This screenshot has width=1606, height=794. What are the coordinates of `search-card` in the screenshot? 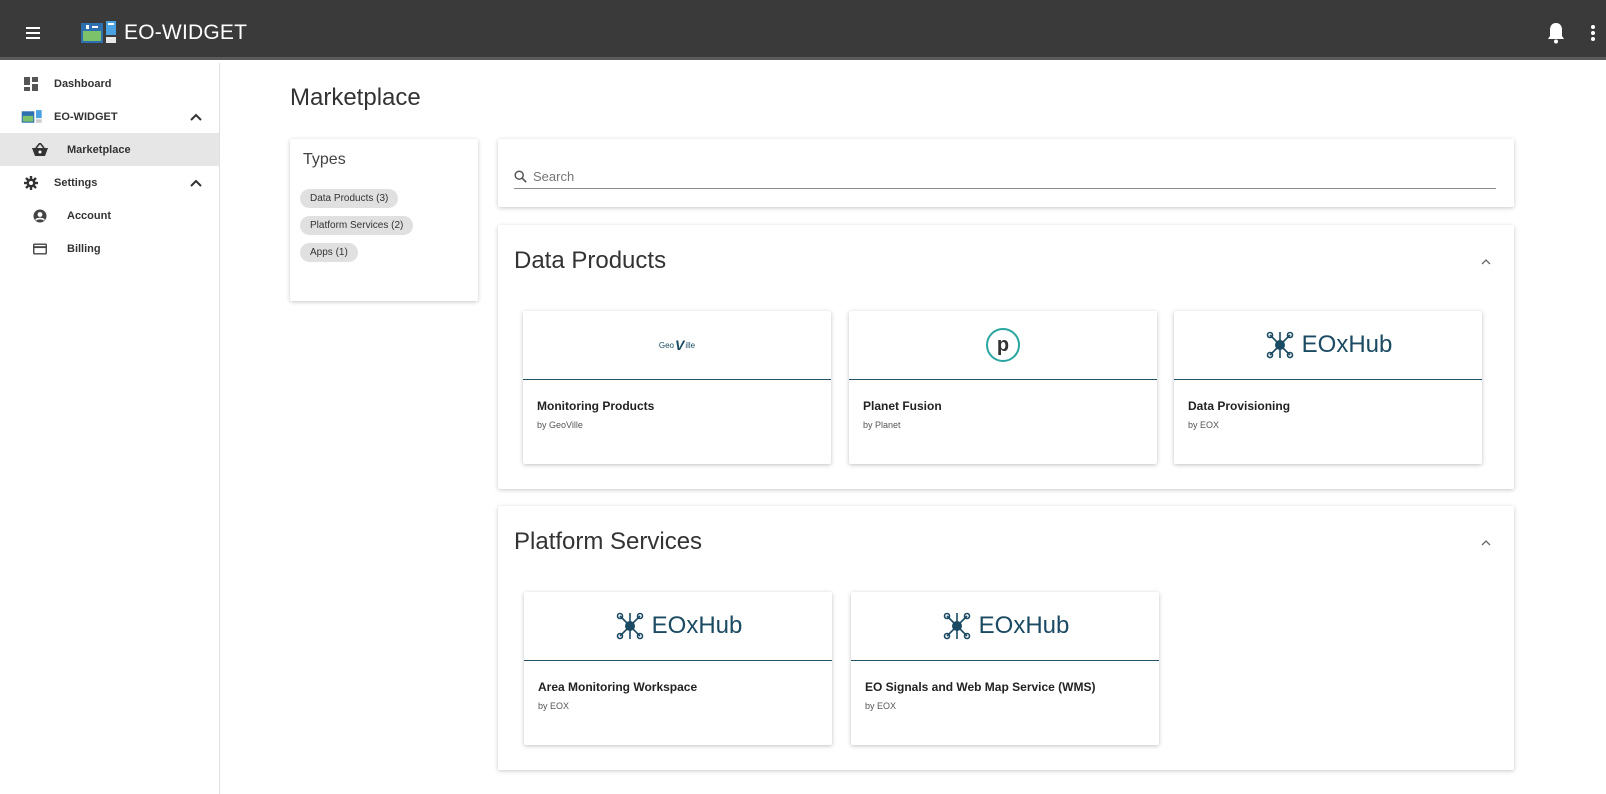 It's located at (1006, 173).